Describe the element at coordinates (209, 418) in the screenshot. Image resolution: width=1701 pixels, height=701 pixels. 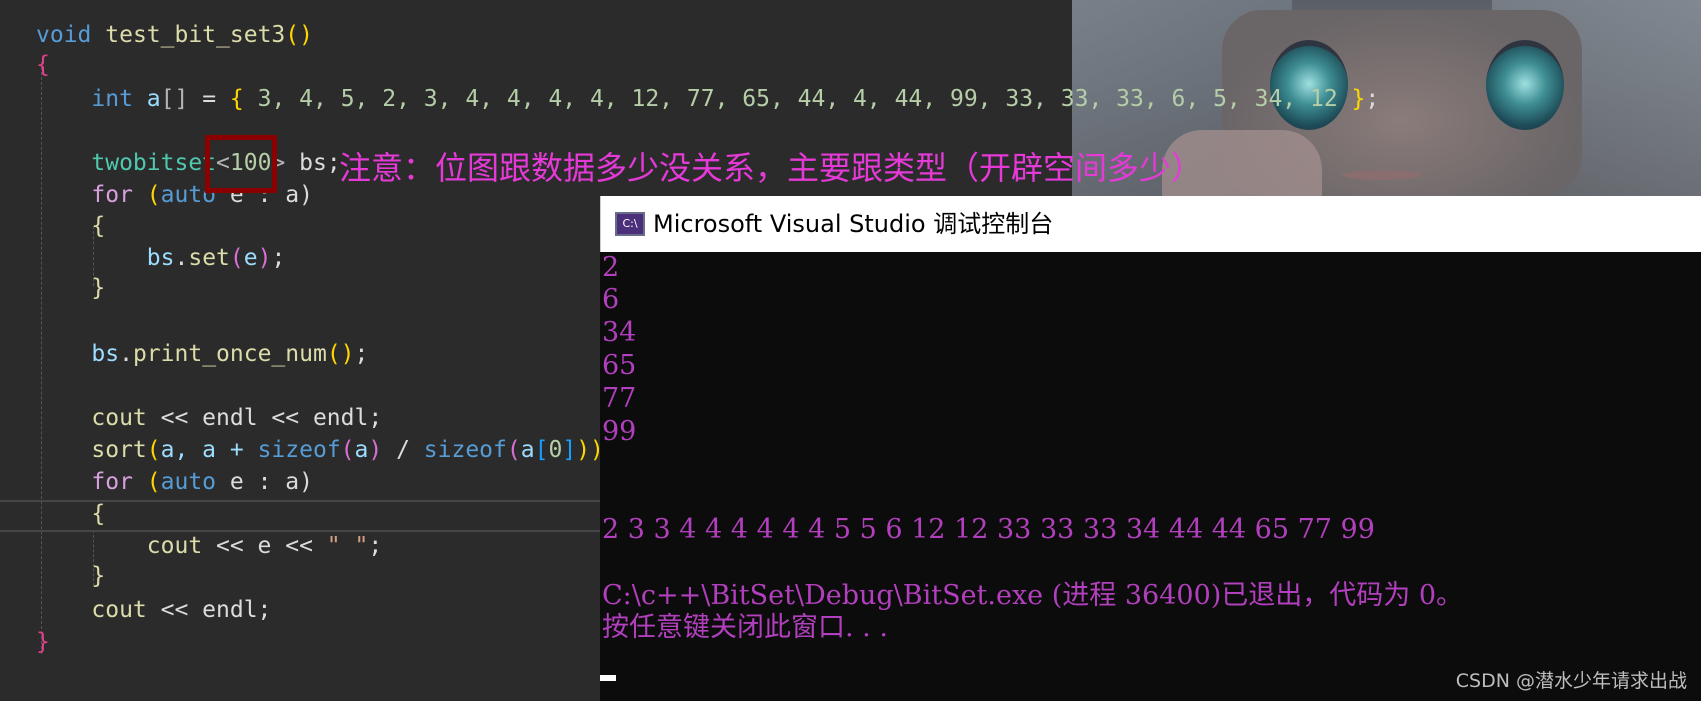
I see `code-line-10: cout << endl << endl;` at that location.